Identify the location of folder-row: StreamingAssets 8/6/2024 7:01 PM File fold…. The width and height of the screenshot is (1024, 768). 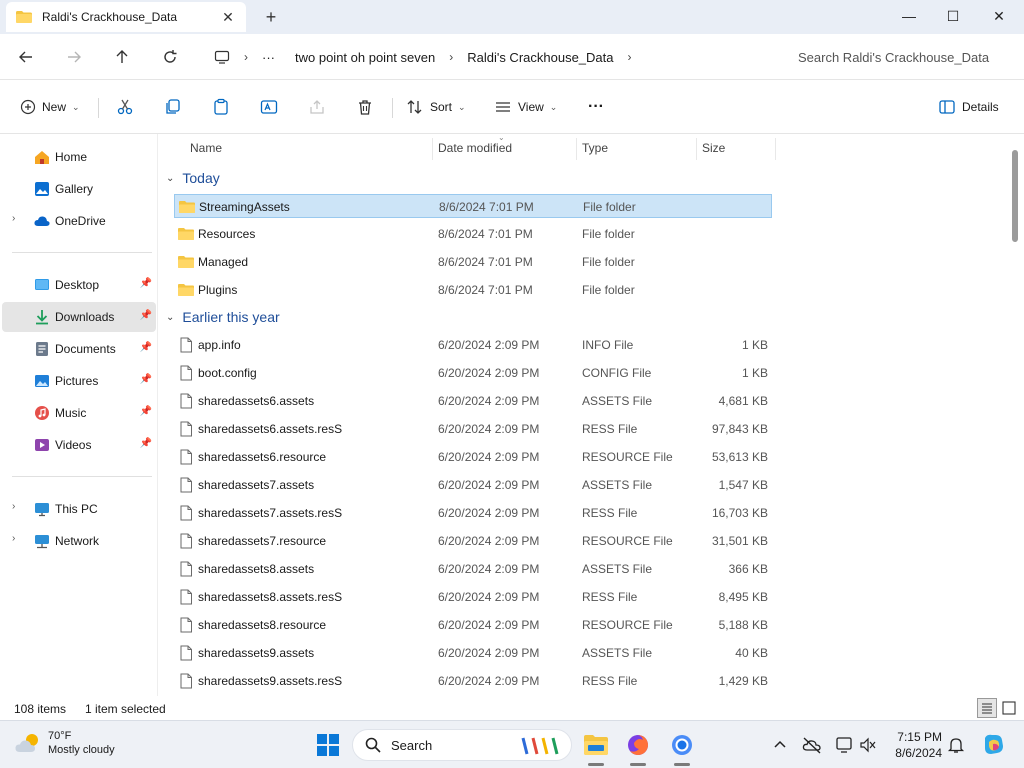
(473, 206).